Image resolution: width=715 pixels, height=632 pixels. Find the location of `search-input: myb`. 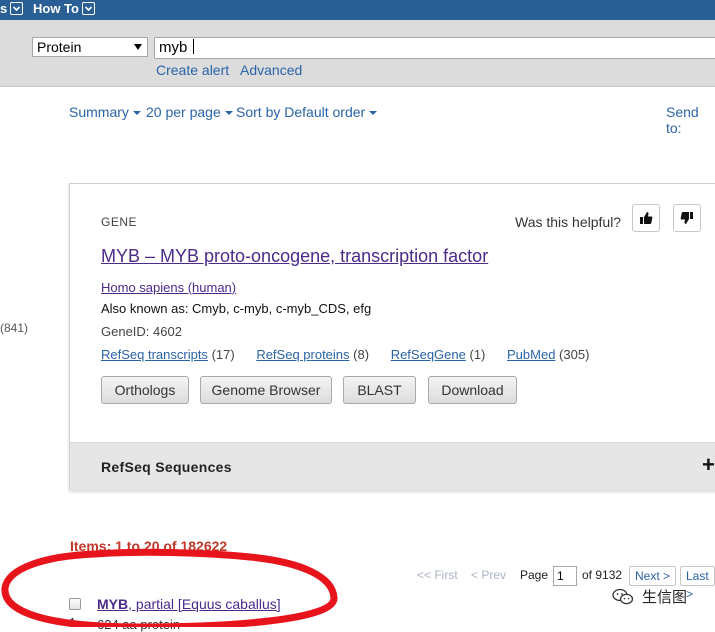

search-input: myb is located at coordinates (434, 48).